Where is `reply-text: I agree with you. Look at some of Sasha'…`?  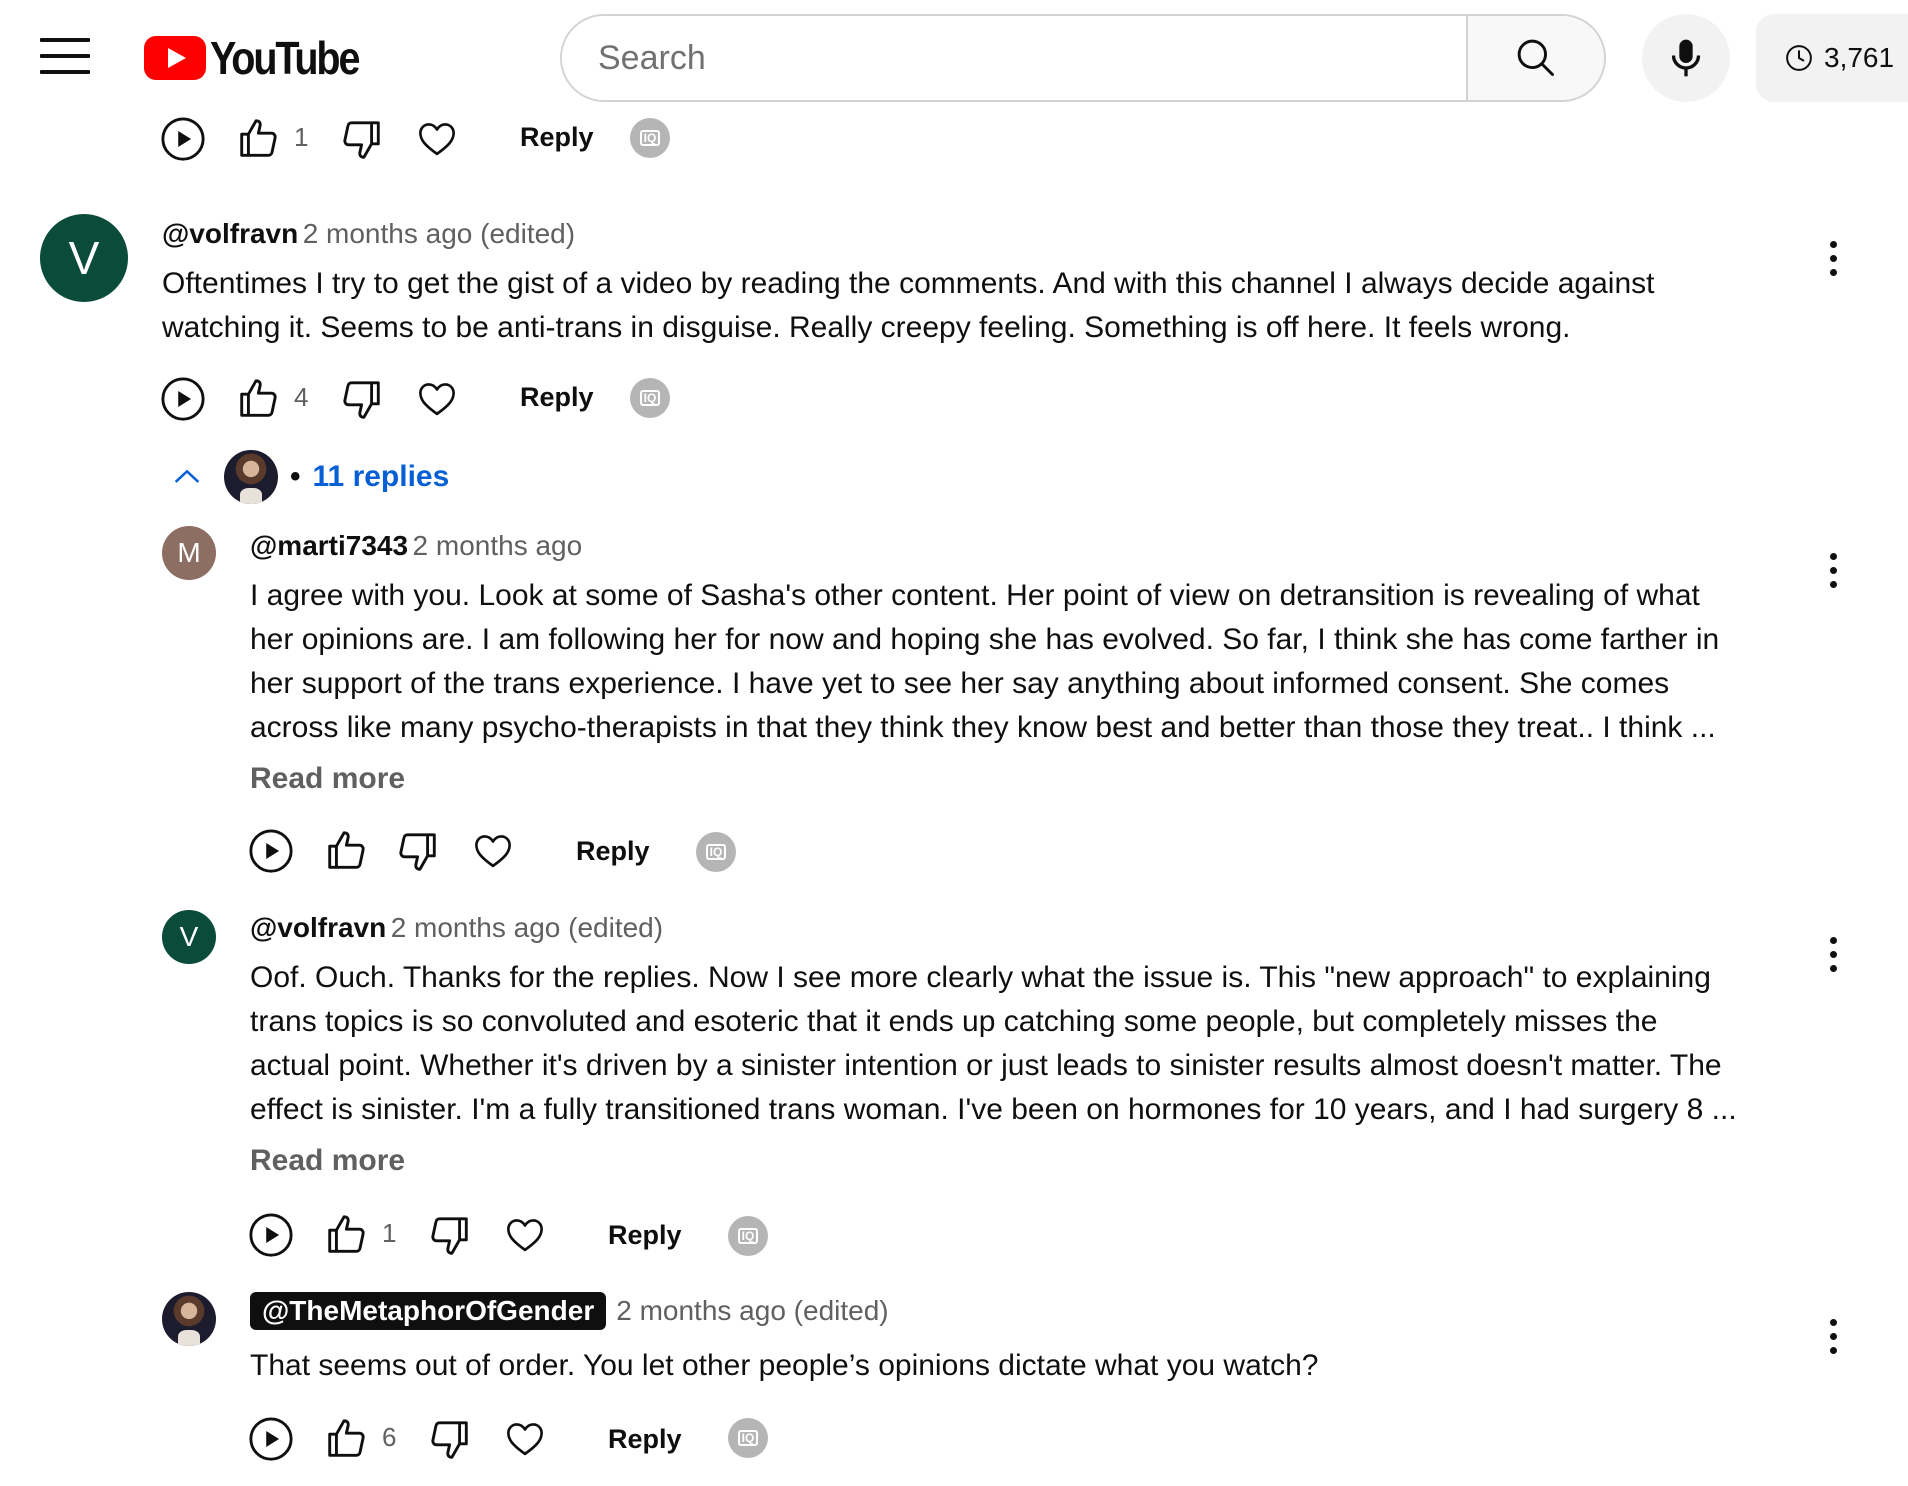 reply-text: I agree with you. Look at some of Sasha'… is located at coordinates (1010, 662).